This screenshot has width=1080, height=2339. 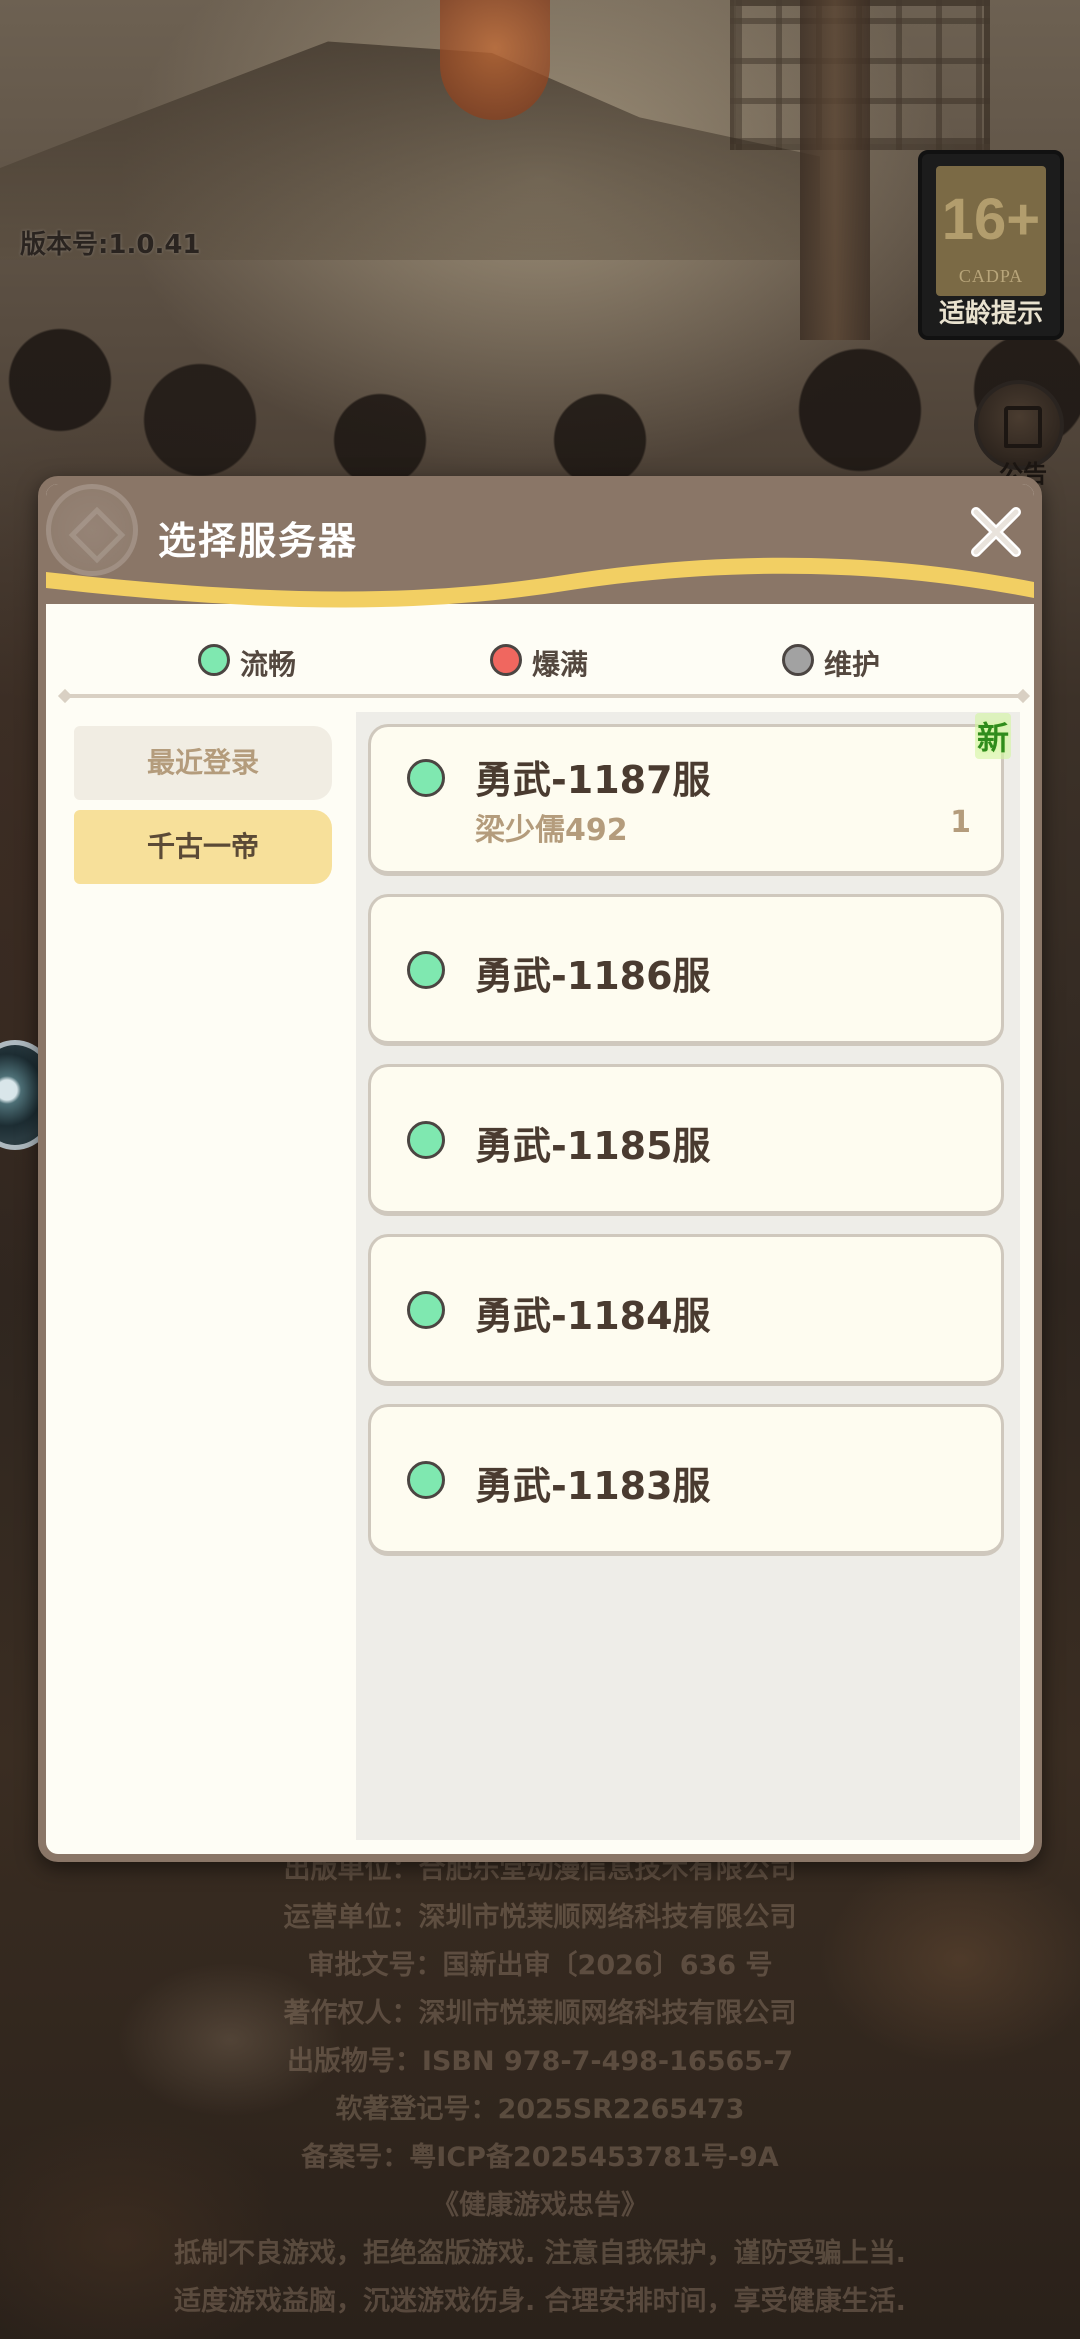 I want to click on server-item: 勇武-1187服 梁少儒492 1 新, so click(x=689, y=794).